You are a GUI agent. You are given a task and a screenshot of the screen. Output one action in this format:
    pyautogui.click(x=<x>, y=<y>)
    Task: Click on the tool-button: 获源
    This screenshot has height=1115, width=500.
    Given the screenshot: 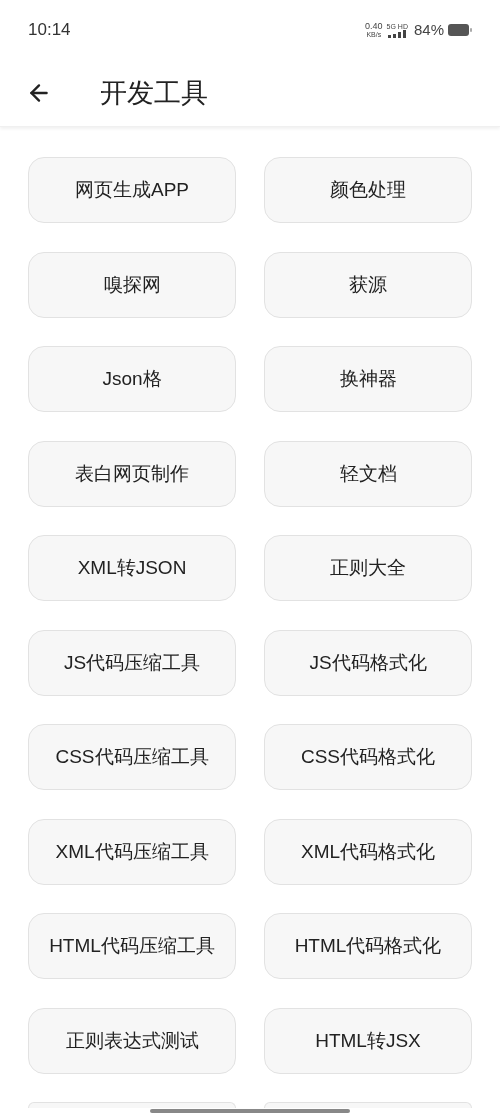 What is the action you would take?
    pyautogui.click(x=368, y=284)
    